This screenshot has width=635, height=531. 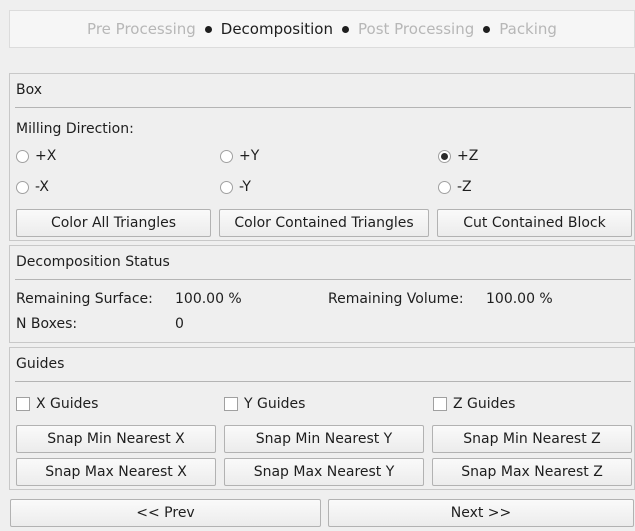 I want to click on cut-contained-block-button: Cut Contained Block, so click(x=534, y=223).